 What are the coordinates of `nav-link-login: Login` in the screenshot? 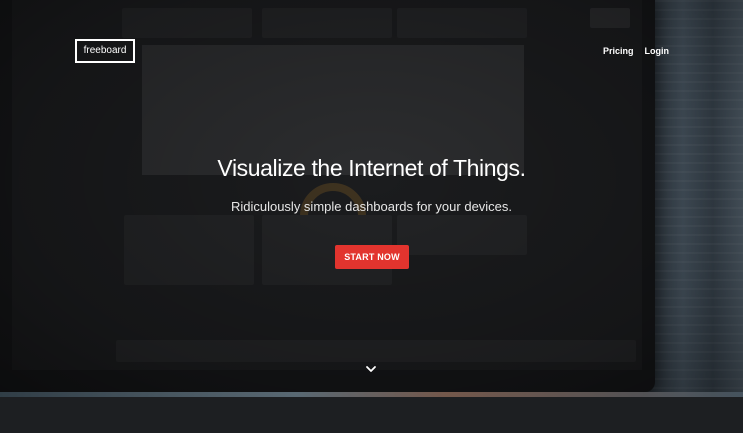 It's located at (657, 51).